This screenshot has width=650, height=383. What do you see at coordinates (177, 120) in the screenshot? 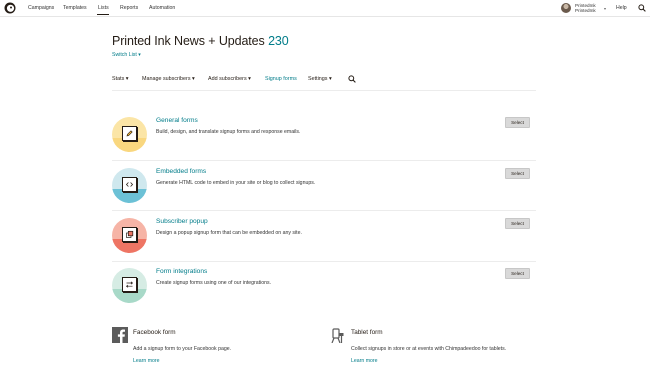
I see `general-forms-link: General forms` at bounding box center [177, 120].